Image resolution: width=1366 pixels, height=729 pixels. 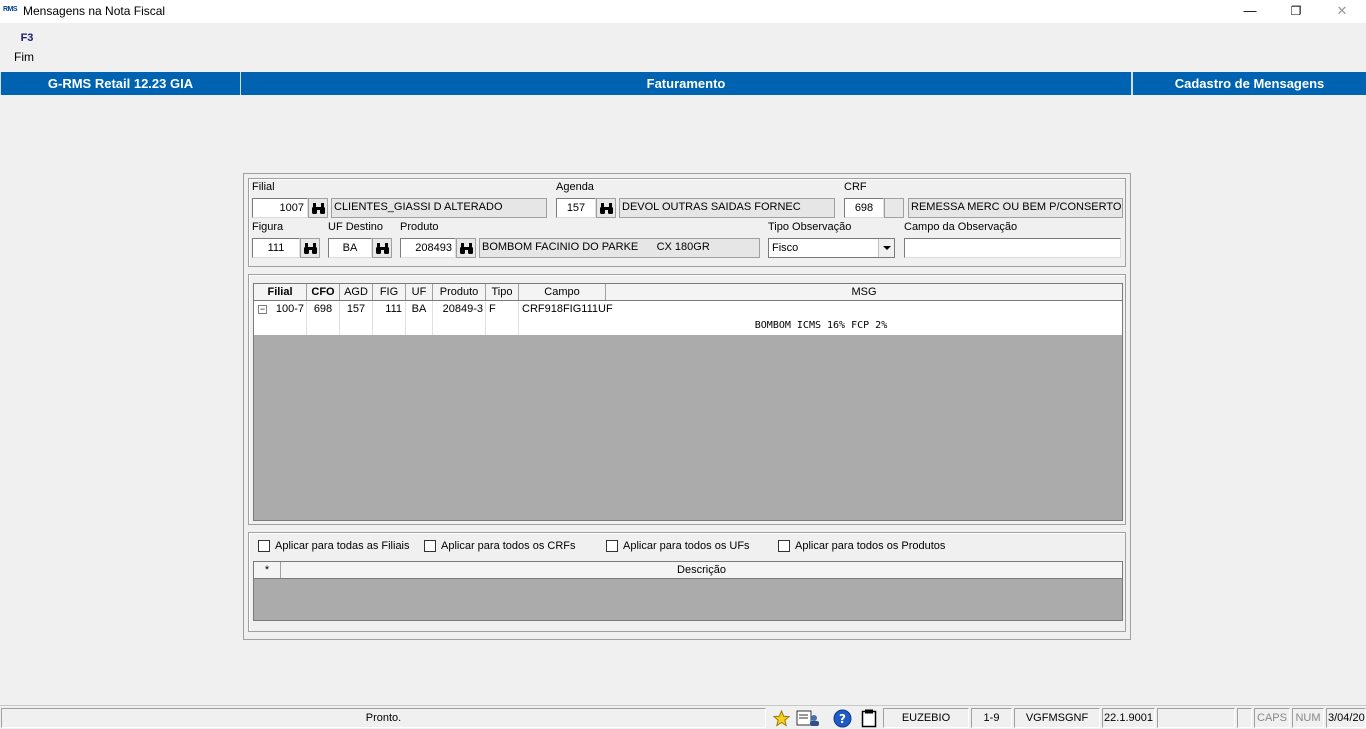 What do you see at coordinates (263, 187) in the screenshot?
I see `filial-label: Filial` at bounding box center [263, 187].